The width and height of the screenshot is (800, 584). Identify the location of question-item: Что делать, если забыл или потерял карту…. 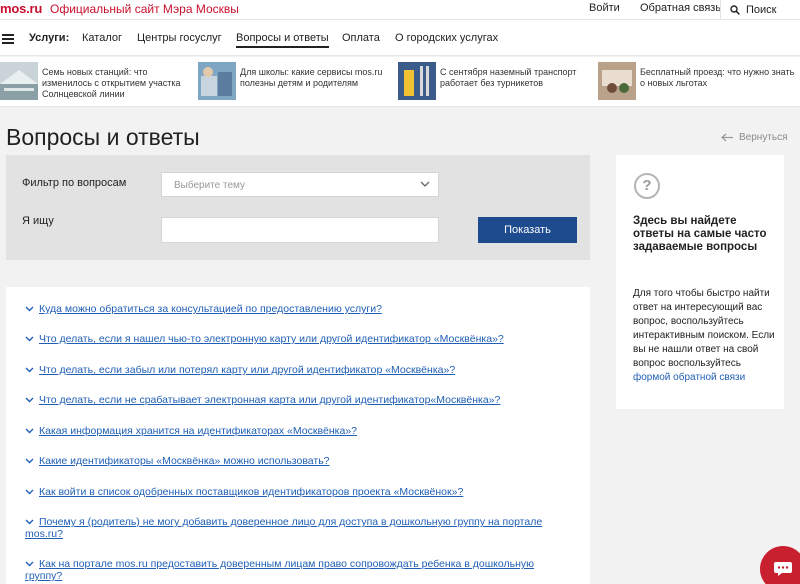
(295, 370).